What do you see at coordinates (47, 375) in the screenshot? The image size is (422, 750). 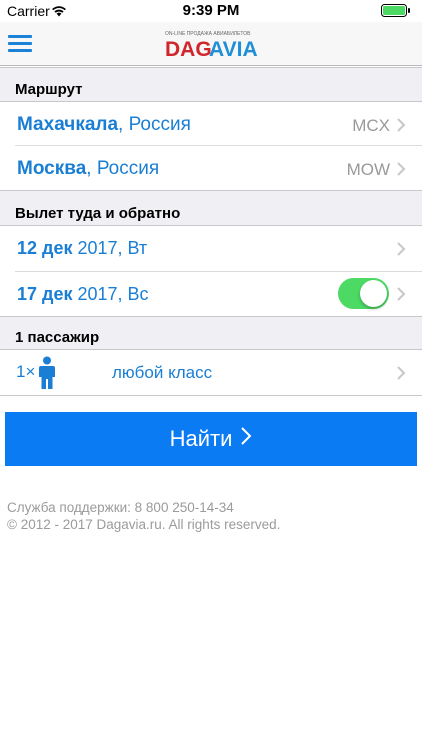 I see `person-icon` at bounding box center [47, 375].